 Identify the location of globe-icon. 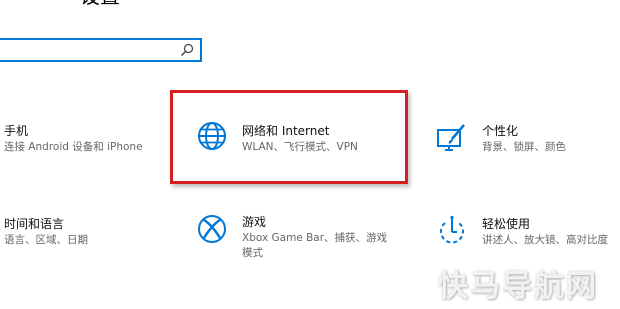
(212, 136).